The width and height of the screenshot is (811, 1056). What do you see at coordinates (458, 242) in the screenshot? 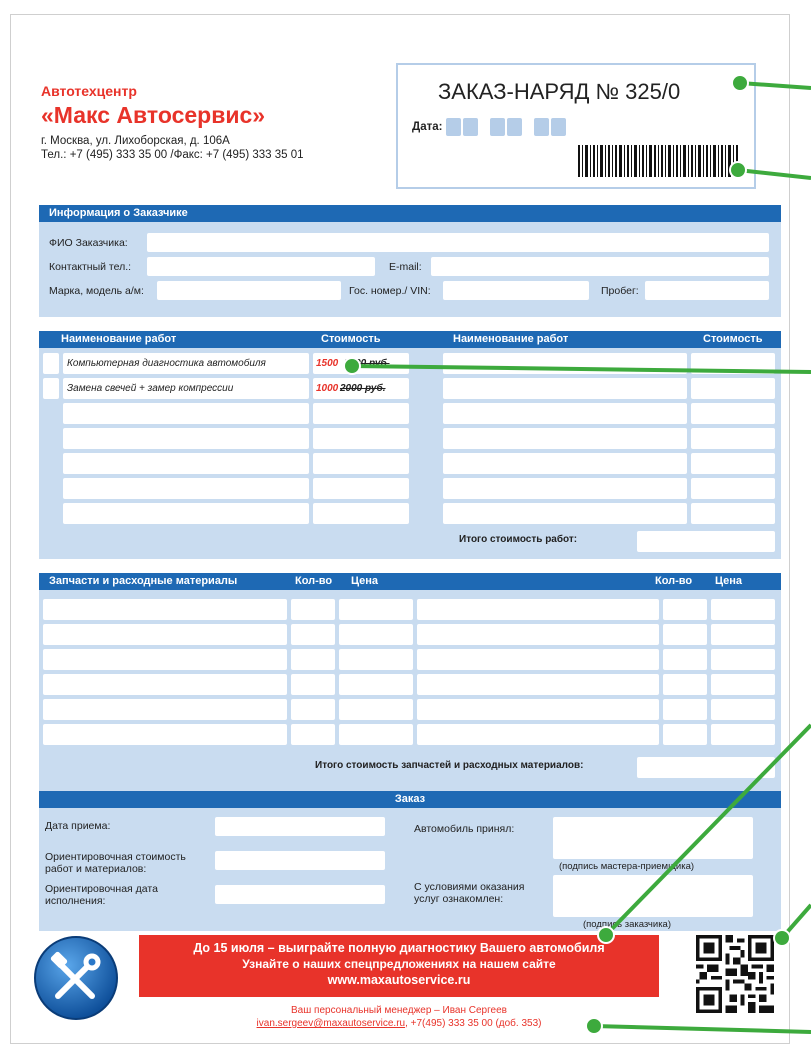
I see `customer-name-field` at bounding box center [458, 242].